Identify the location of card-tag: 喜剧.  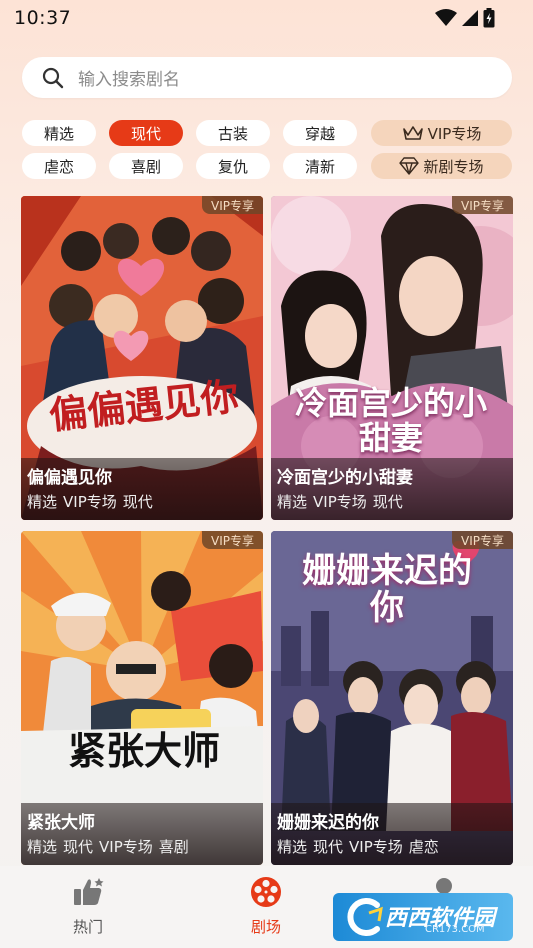
(173, 847).